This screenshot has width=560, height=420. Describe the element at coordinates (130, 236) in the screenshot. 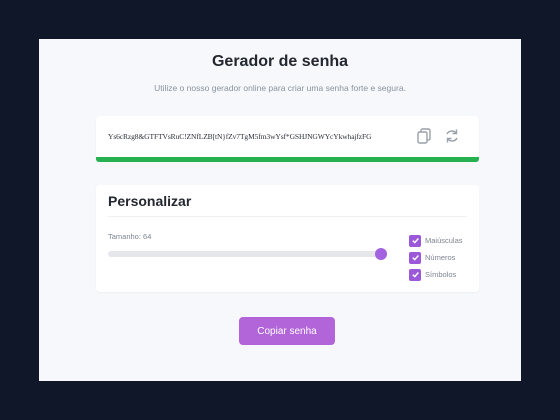

I see `length-label: Tamanho: 64` at that location.